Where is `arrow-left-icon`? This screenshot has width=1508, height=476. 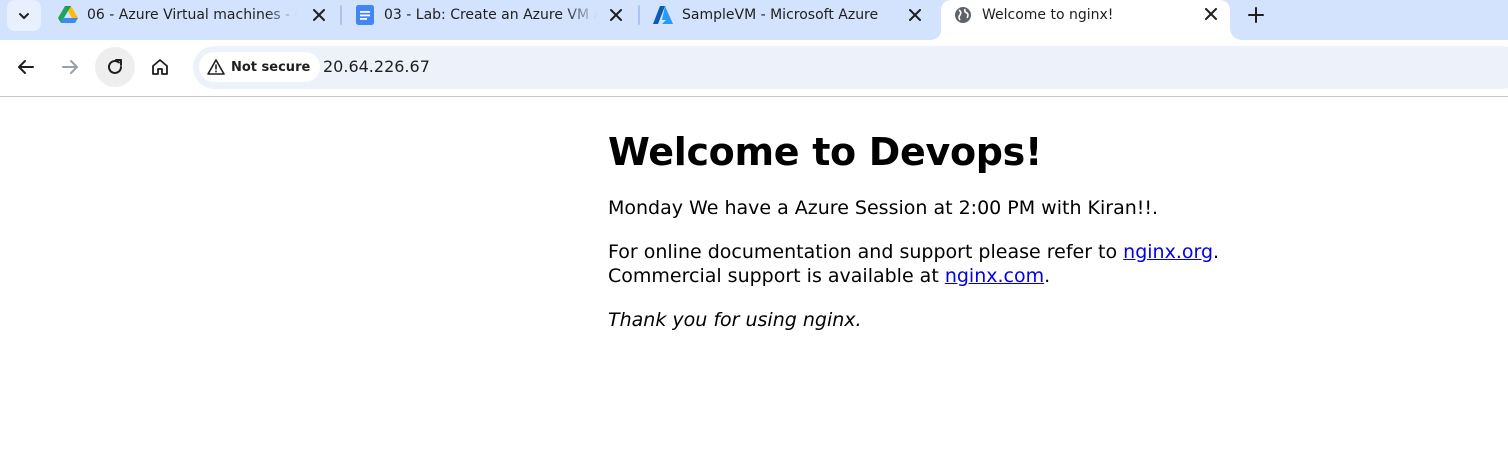 arrow-left-icon is located at coordinates (26, 67).